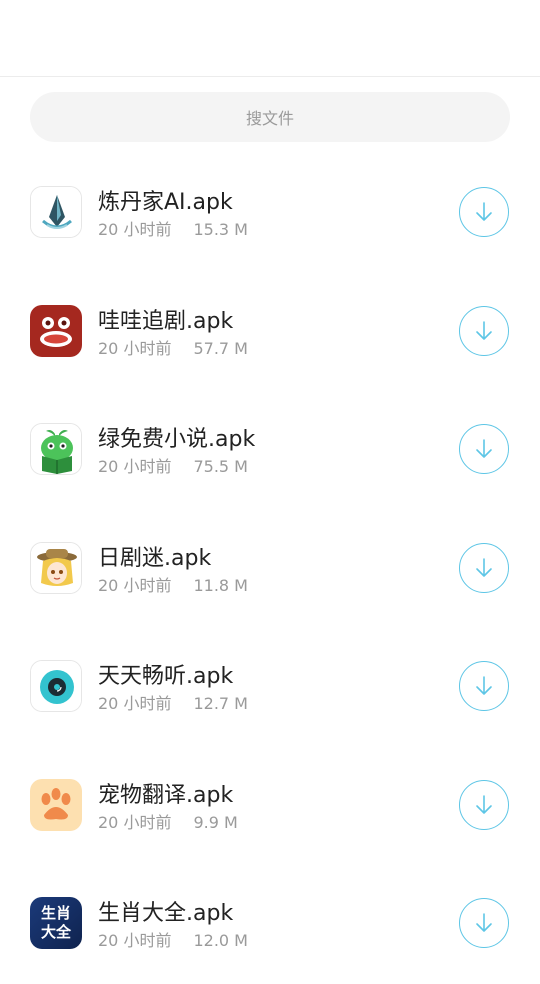 The width and height of the screenshot is (540, 984). Describe the element at coordinates (55, 932) in the screenshot. I see `icon-text-line: 大全` at that location.